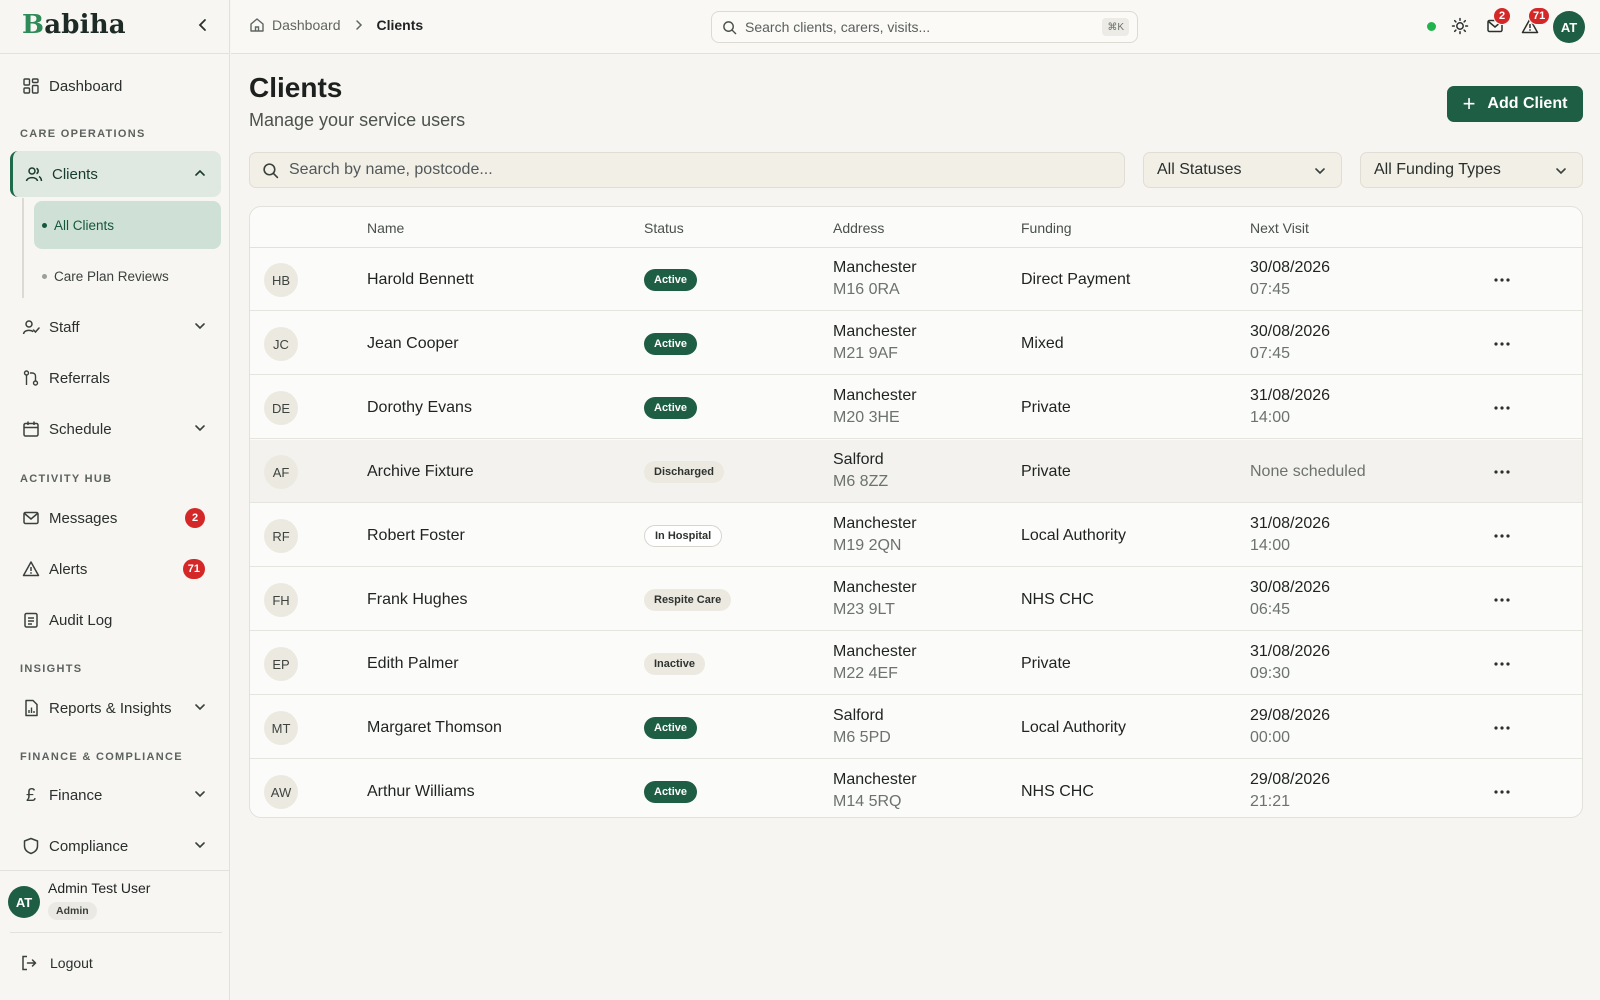 This screenshot has width=1600, height=1000. Describe the element at coordinates (1046, 228) in the screenshot. I see `column-header-funding: Funding` at that location.